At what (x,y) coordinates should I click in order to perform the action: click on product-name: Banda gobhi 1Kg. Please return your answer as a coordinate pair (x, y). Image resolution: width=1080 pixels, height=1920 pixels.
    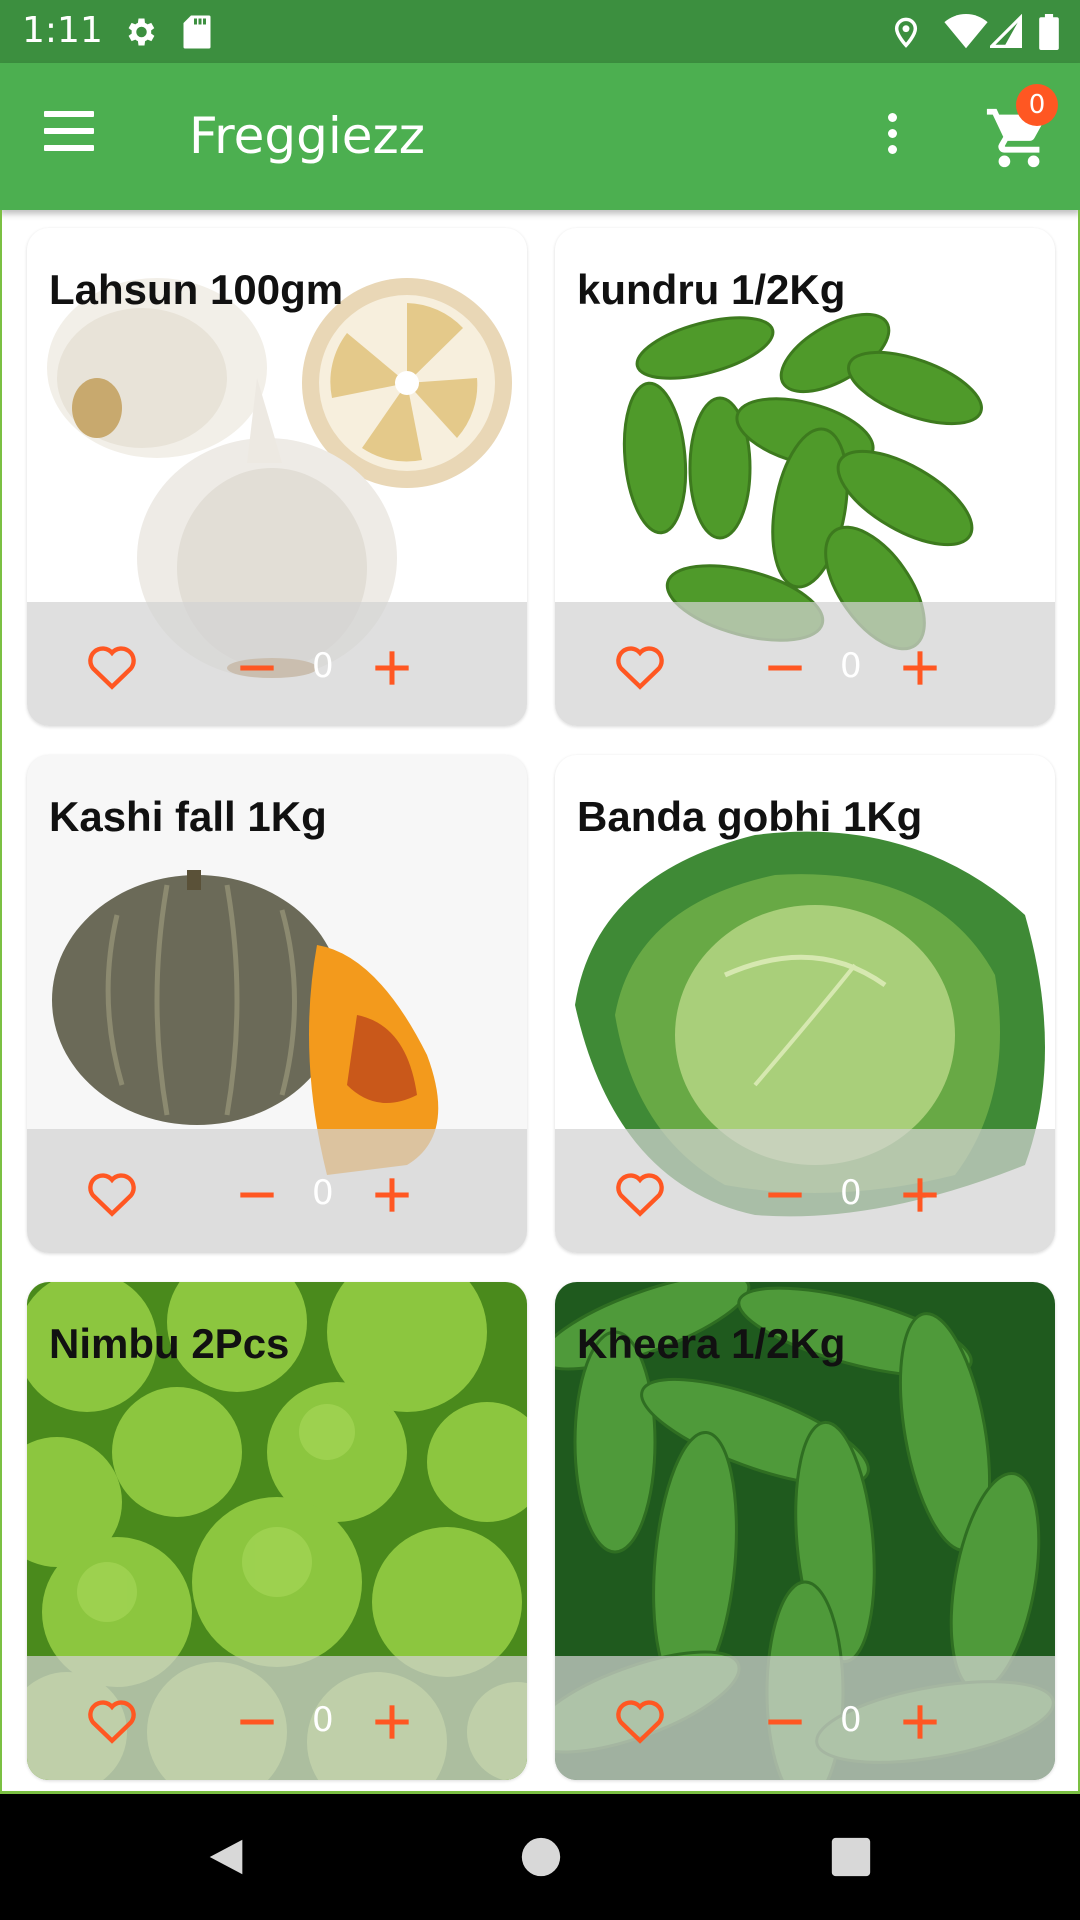
    Looking at the image, I should click on (750, 816).